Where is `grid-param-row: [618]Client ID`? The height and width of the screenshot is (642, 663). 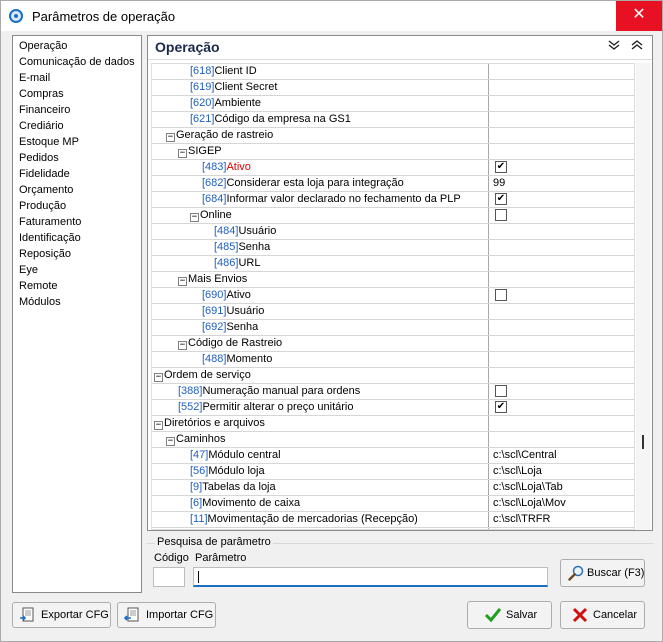
grid-param-row: [618]Client ID is located at coordinates (393, 72).